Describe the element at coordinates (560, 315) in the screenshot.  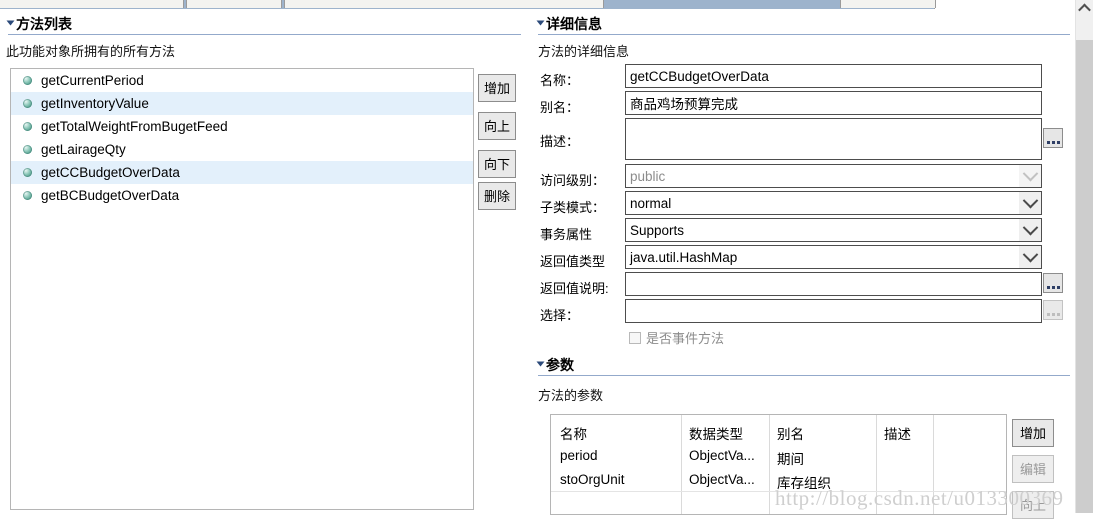
I see `selection-label: 选择：` at that location.